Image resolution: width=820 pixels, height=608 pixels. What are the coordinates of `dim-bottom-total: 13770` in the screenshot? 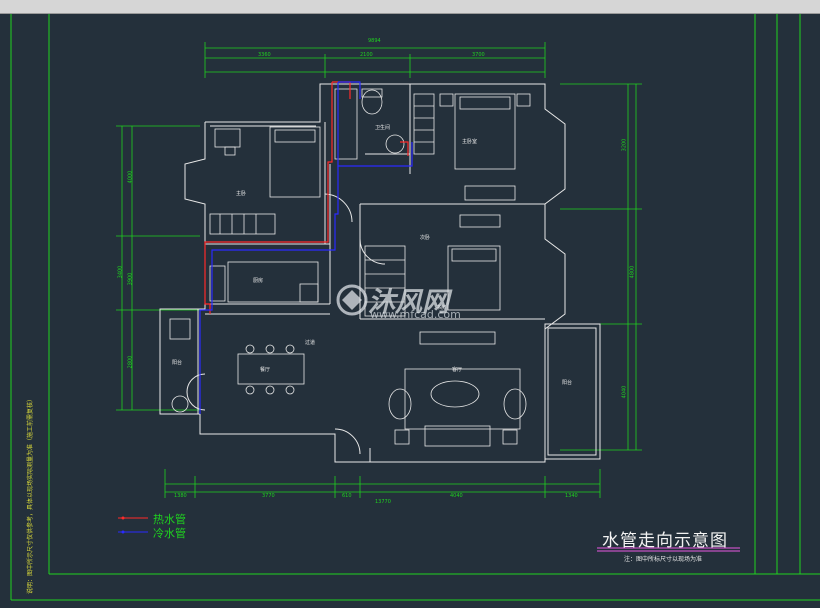 It's located at (383, 502).